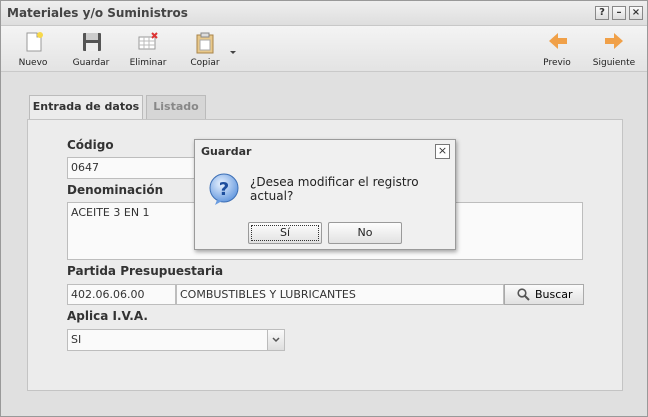 This screenshot has width=648, height=417. Describe the element at coordinates (76, 339) in the screenshot. I see `iva-selected-value: SI` at that location.